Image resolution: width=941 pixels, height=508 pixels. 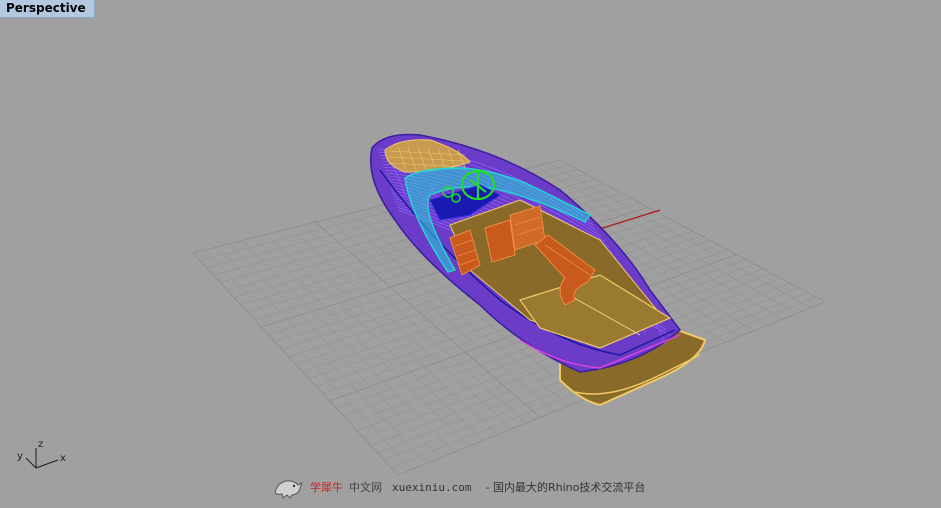 I want to click on watermark-description: - 国内最大的Rhino技术交流平台, so click(x=565, y=487).